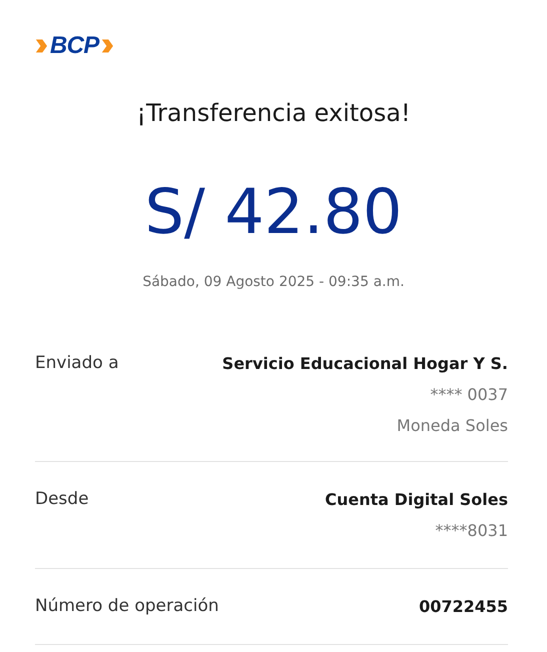  I want to click on logo-text: BCP, so click(74, 46).